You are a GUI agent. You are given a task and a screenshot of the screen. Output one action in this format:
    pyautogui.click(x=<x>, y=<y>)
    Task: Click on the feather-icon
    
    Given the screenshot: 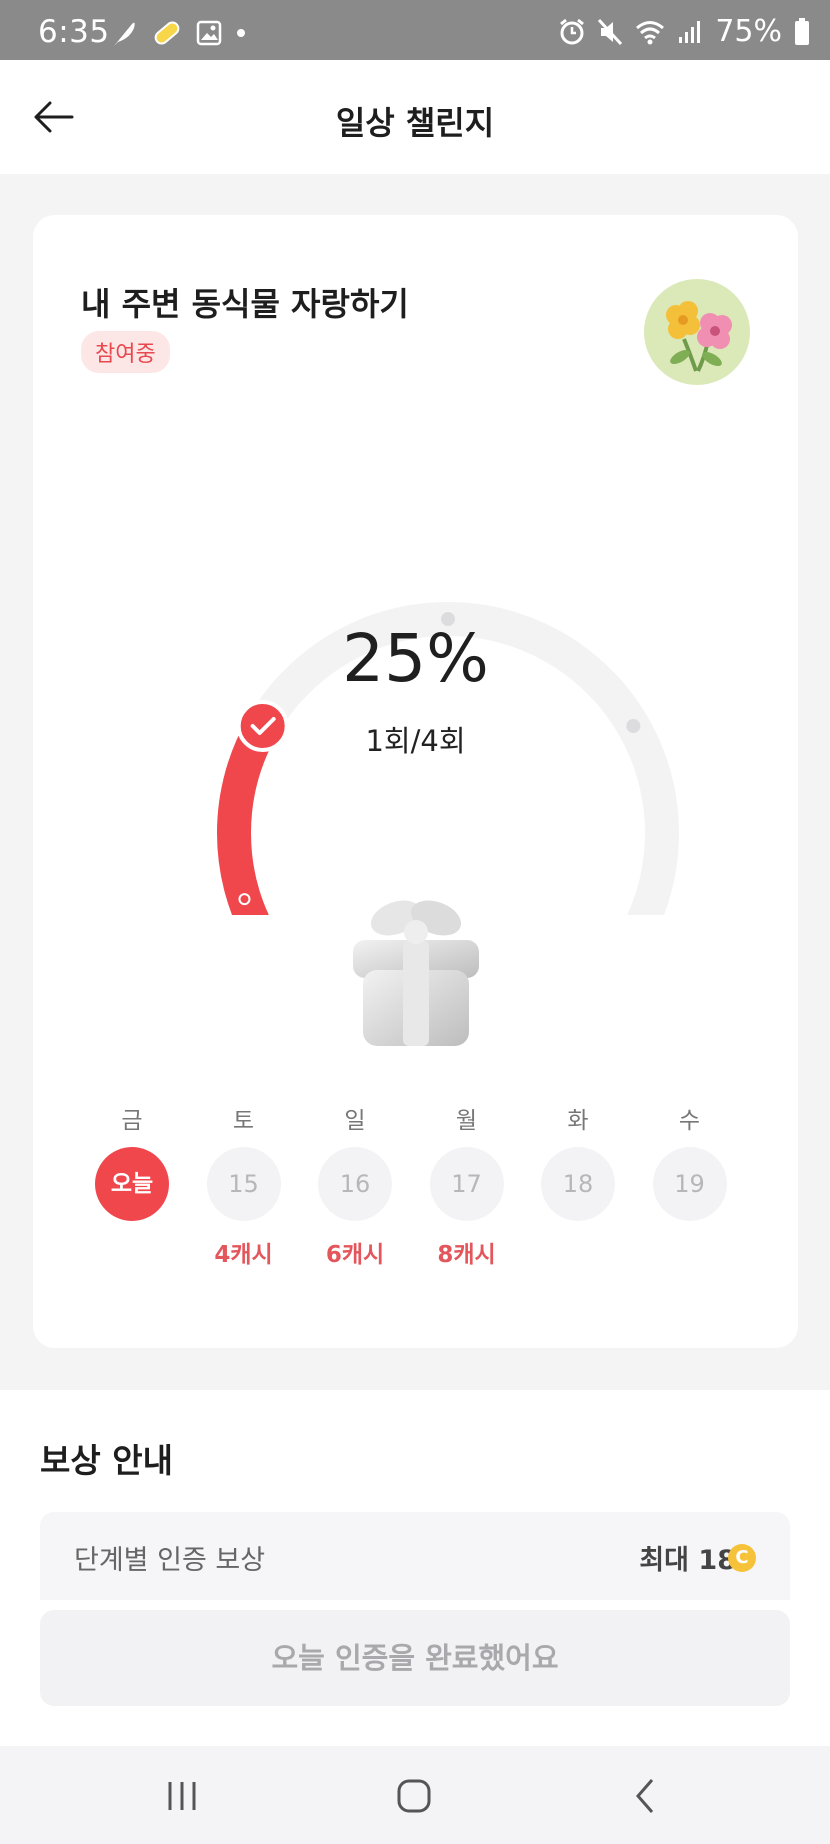 What is the action you would take?
    pyautogui.click(x=124, y=34)
    